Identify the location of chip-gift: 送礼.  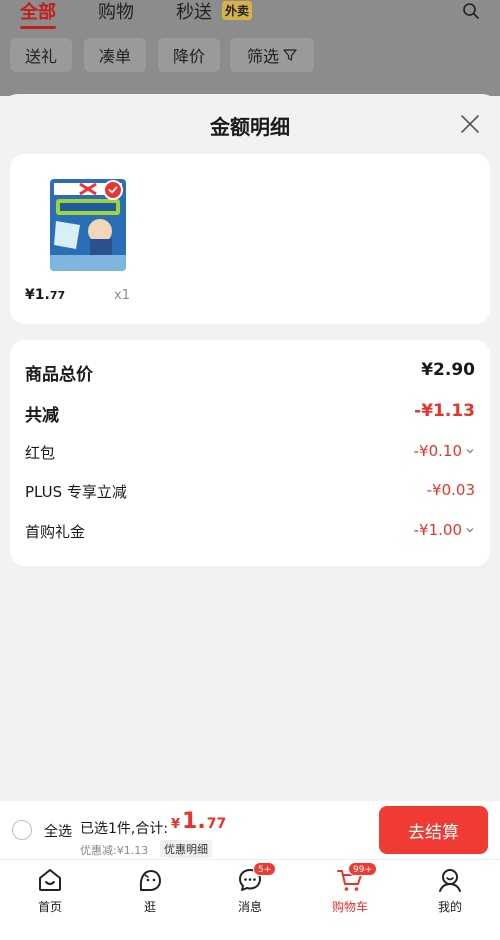
(41, 55).